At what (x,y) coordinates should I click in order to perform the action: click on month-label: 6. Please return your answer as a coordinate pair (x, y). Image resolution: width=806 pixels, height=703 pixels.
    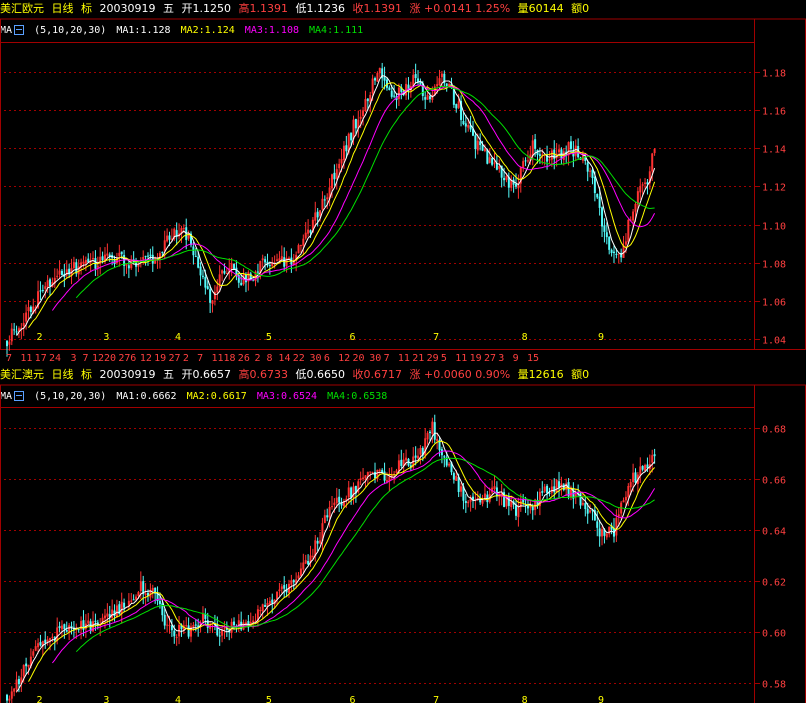
    Looking at the image, I should click on (353, 699).